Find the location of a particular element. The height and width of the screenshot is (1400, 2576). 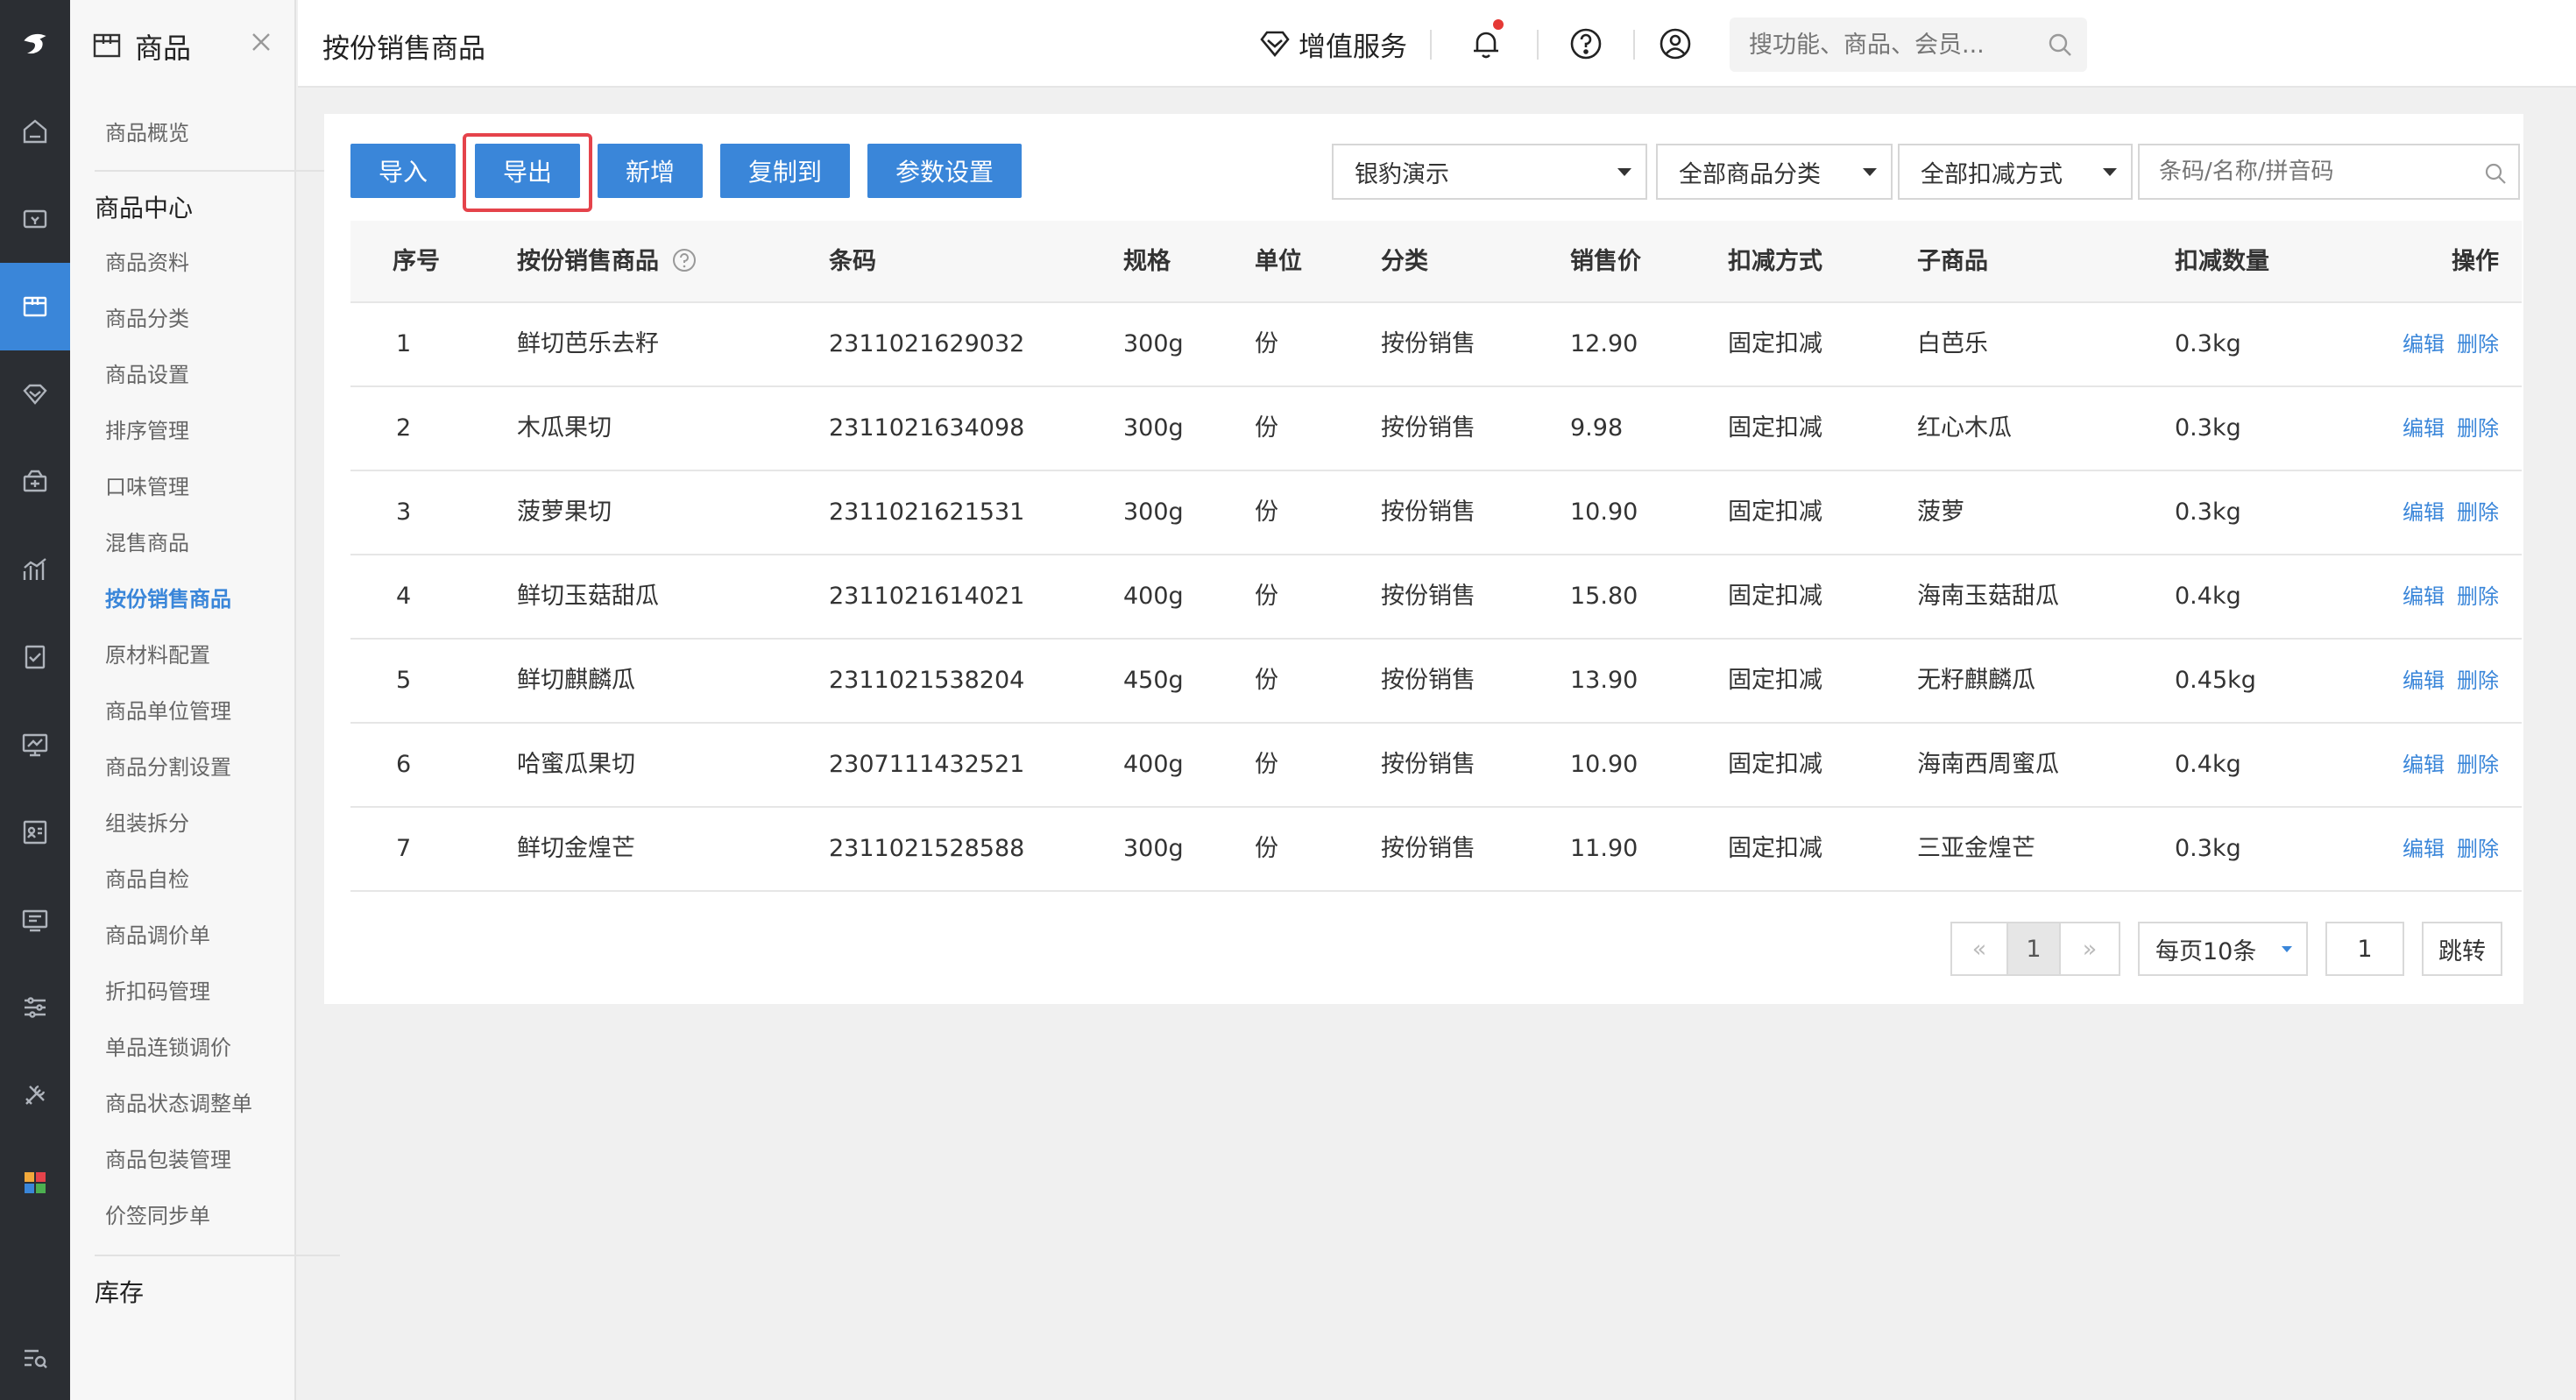

sidebar-item: 原材料配置 is located at coordinates (157, 655).